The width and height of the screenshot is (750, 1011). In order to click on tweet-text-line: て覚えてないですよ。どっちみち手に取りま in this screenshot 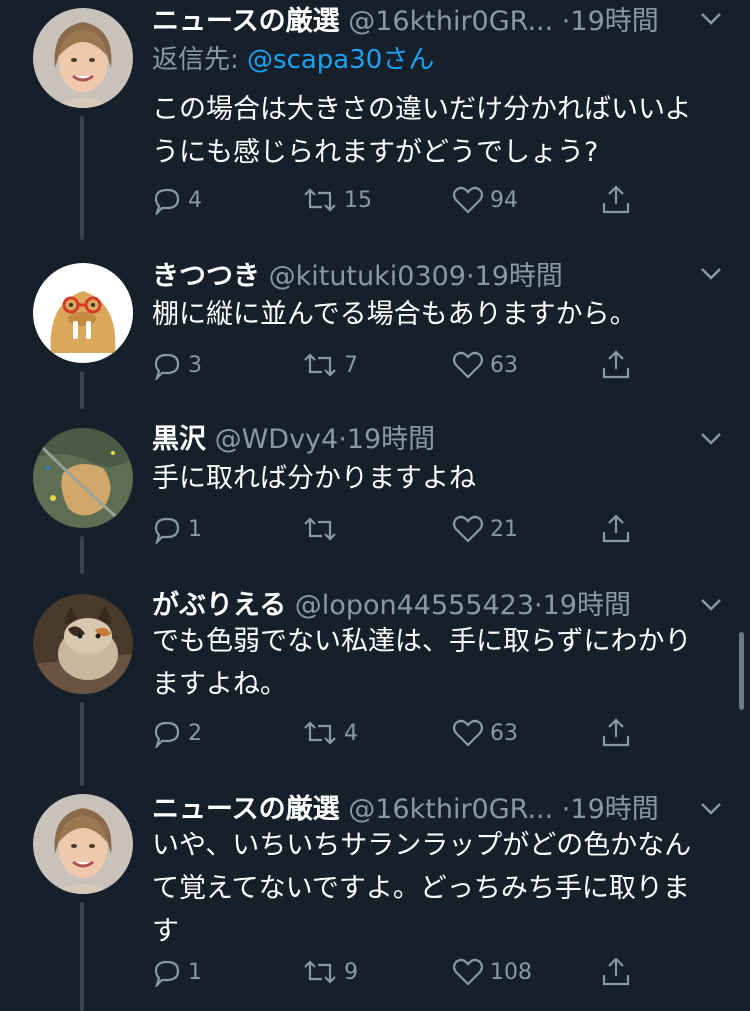, I will do `click(421, 888)`.